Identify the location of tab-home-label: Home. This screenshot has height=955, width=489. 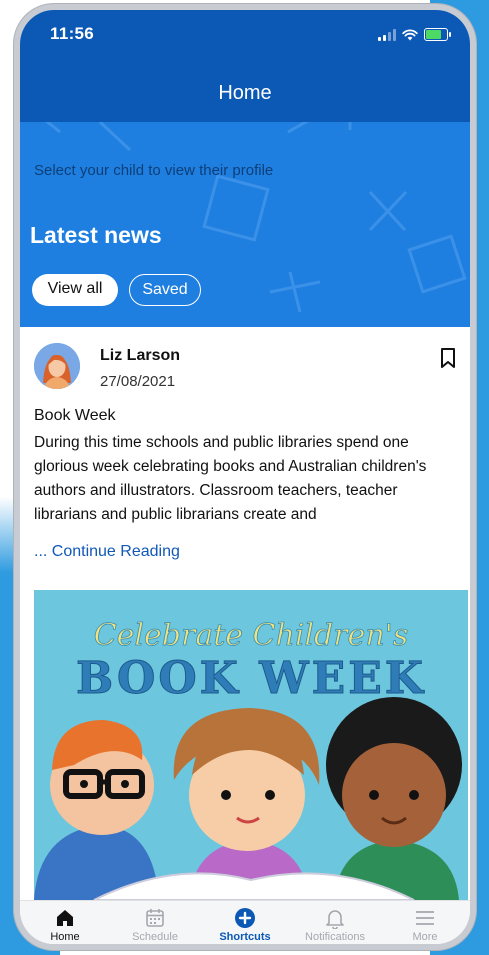
(65, 937).